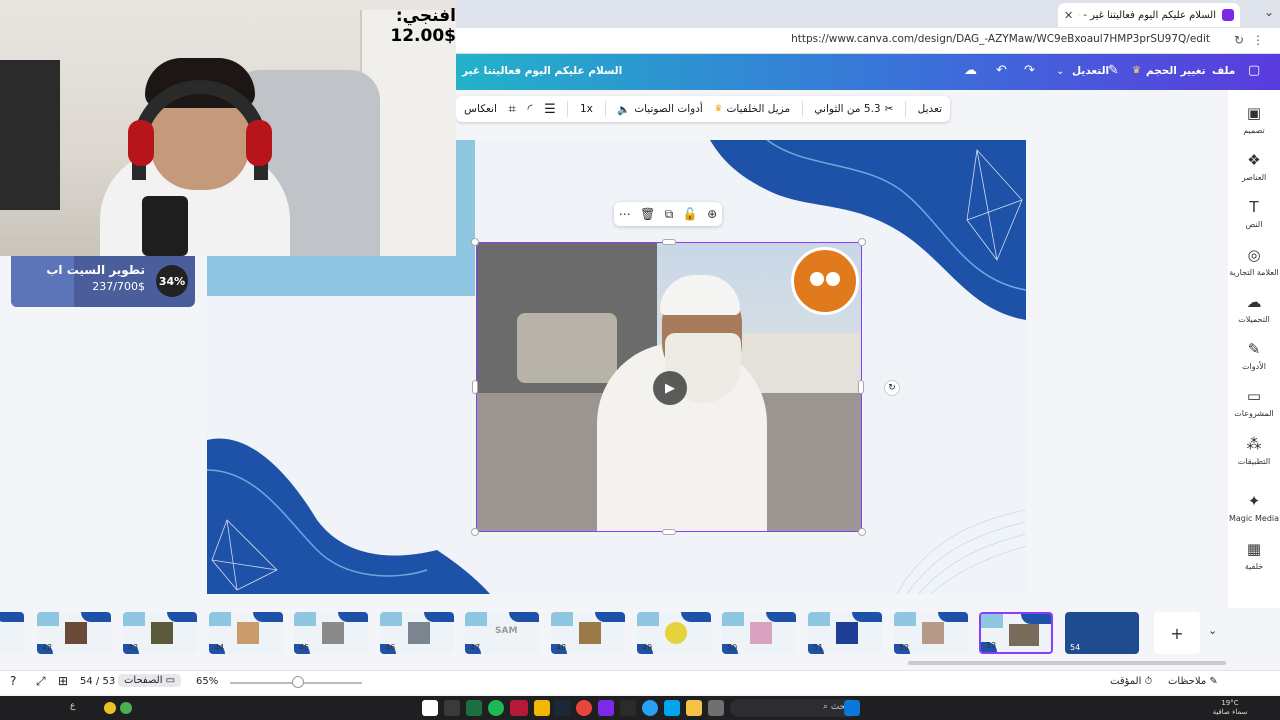 This screenshot has width=1280, height=720. Describe the element at coordinates (1131, 681) in the screenshot. I see `timer-button: المؤقت ⏱` at that location.